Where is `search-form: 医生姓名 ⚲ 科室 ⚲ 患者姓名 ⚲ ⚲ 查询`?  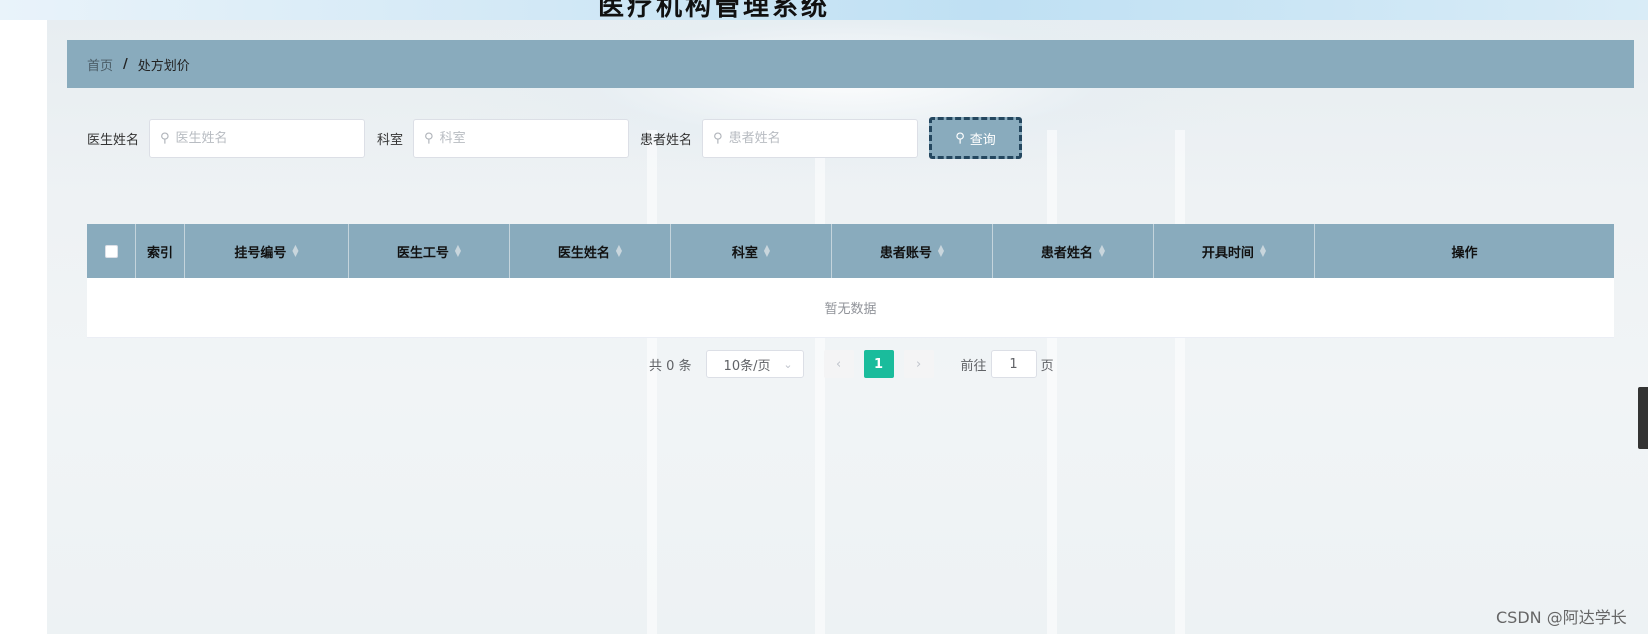 search-form: 医生姓名 ⚲ 科室 ⚲ 患者姓名 ⚲ ⚲ 查询 is located at coordinates (555, 138).